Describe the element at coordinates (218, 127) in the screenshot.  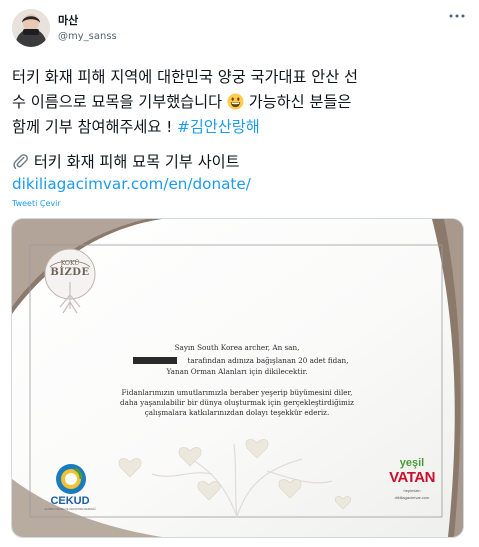
I see `hashtag-link: #김안산랑해` at that location.